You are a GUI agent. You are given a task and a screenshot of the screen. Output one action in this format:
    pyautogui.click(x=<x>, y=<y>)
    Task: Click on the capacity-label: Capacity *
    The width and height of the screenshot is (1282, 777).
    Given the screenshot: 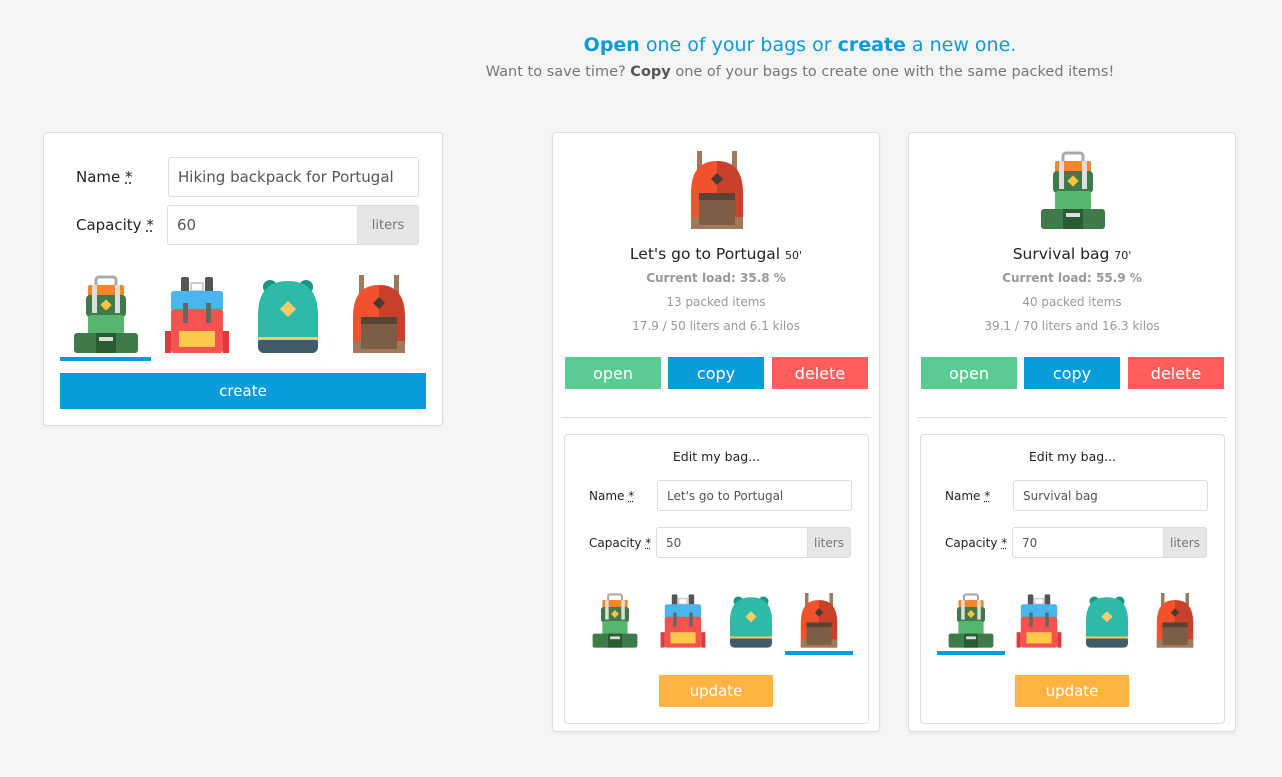 What is the action you would take?
    pyautogui.click(x=115, y=225)
    